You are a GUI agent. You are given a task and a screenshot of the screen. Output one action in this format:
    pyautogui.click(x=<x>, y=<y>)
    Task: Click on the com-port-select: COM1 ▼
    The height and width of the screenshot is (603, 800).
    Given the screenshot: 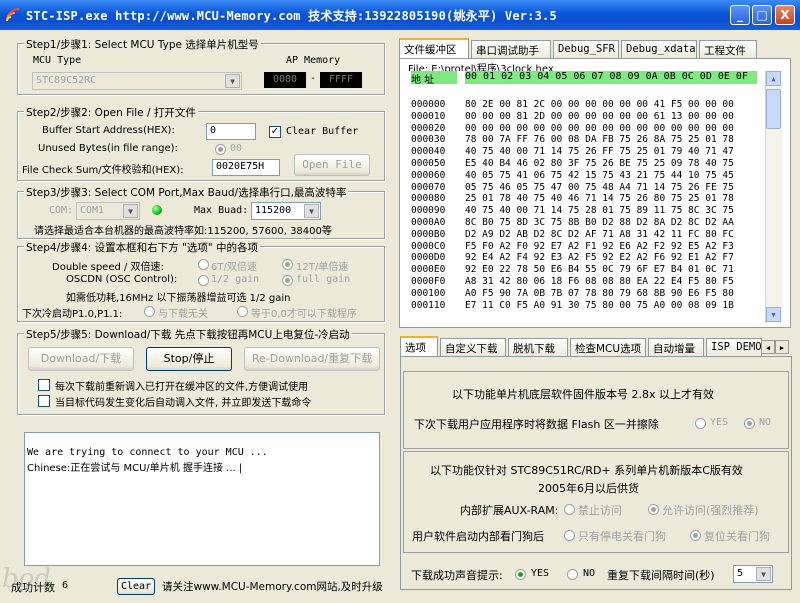 What is the action you would take?
    pyautogui.click(x=108, y=211)
    